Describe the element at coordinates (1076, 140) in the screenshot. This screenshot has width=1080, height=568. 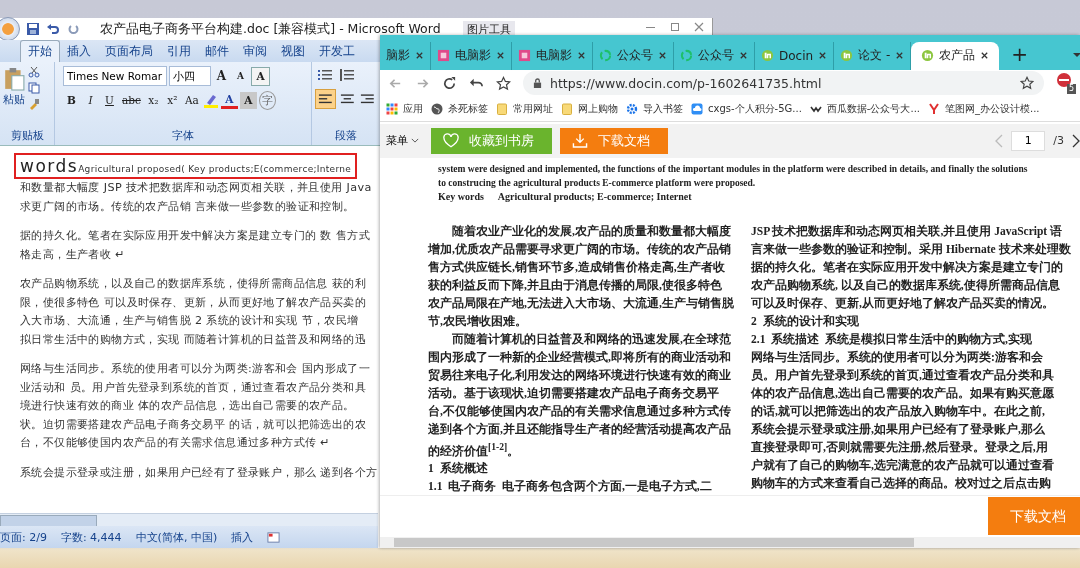
I see `next-page-icon` at that location.